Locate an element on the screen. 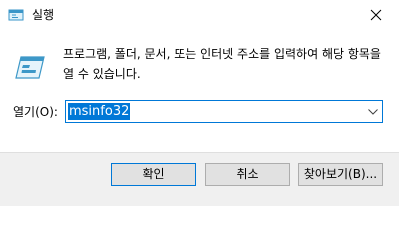  cancel-button: 취소 is located at coordinates (247, 174).